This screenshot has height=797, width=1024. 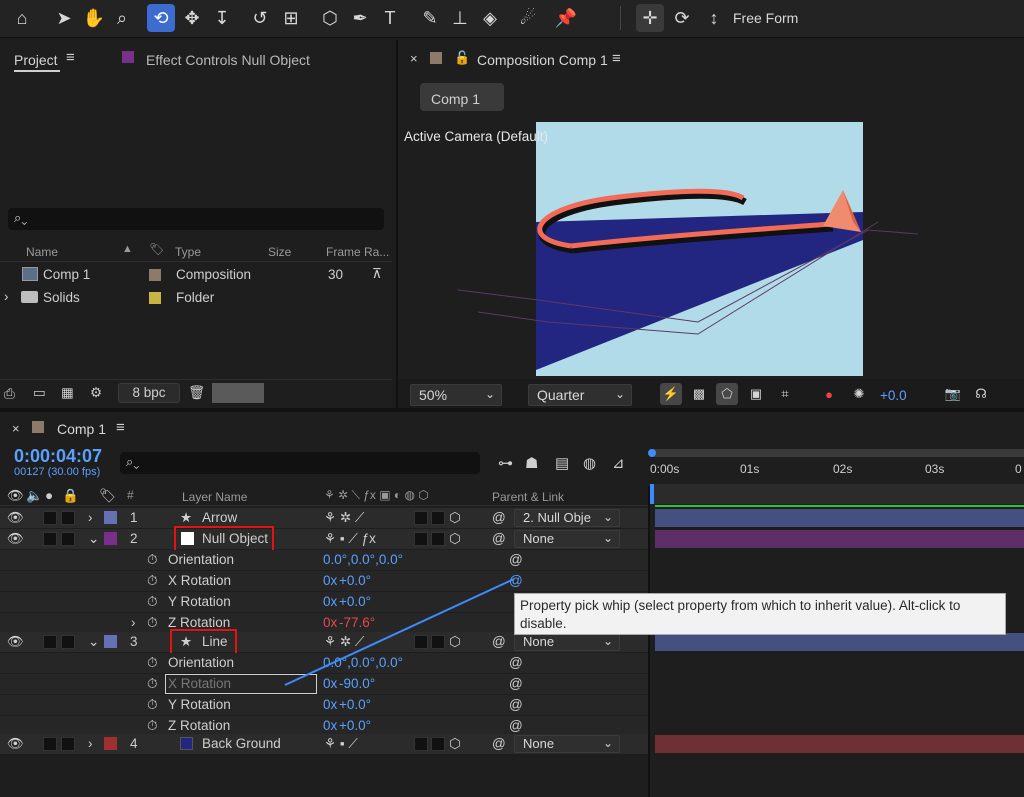 I want to click on free-form-label: Free Form, so click(x=765, y=18).